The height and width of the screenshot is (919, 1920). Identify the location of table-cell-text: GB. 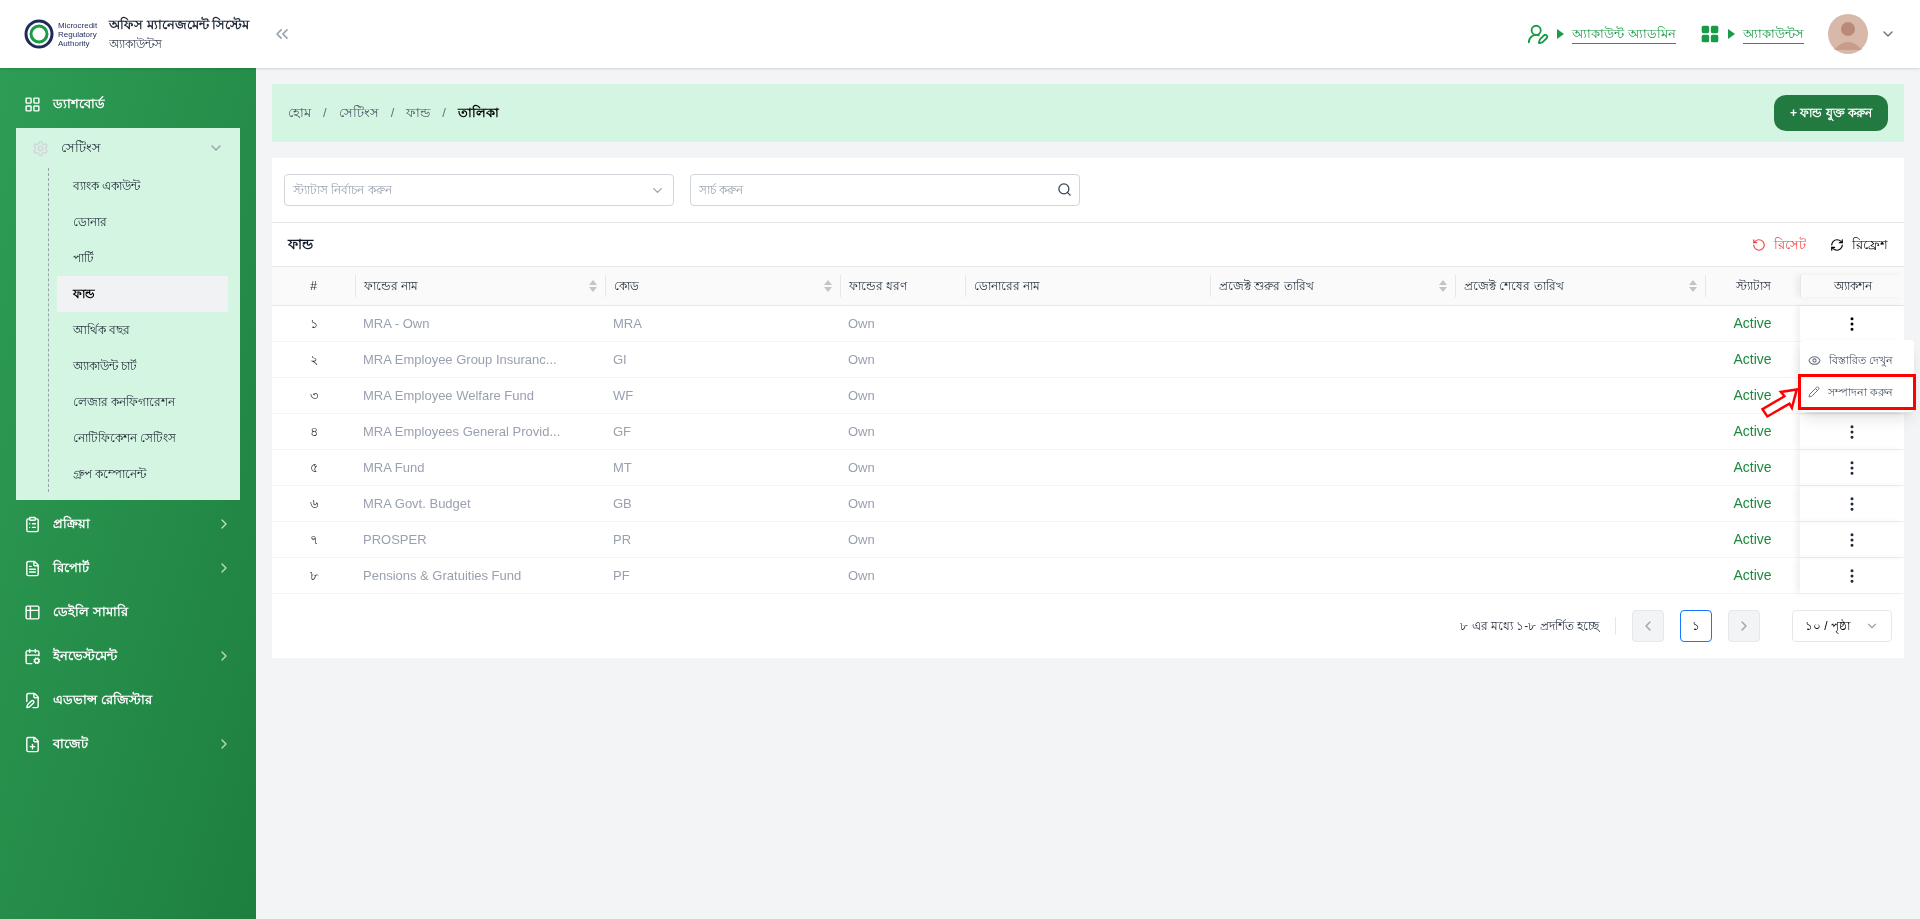
(622, 503).